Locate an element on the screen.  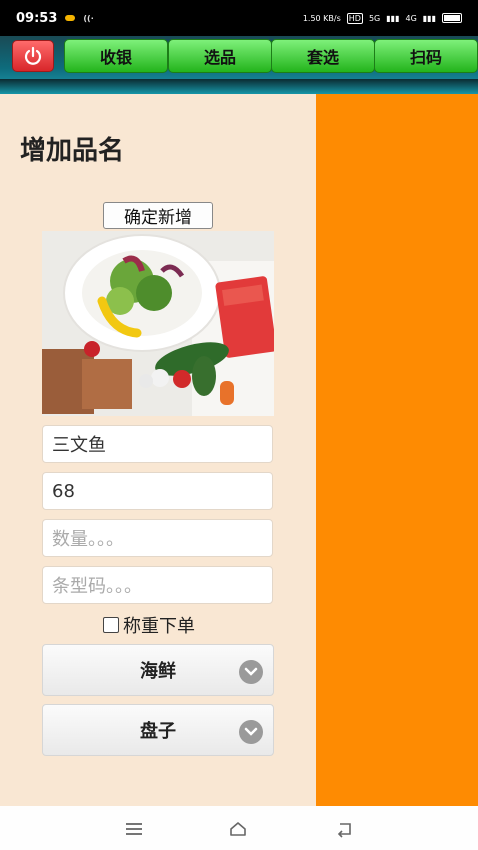
power-icon is located at coordinates (33, 55).